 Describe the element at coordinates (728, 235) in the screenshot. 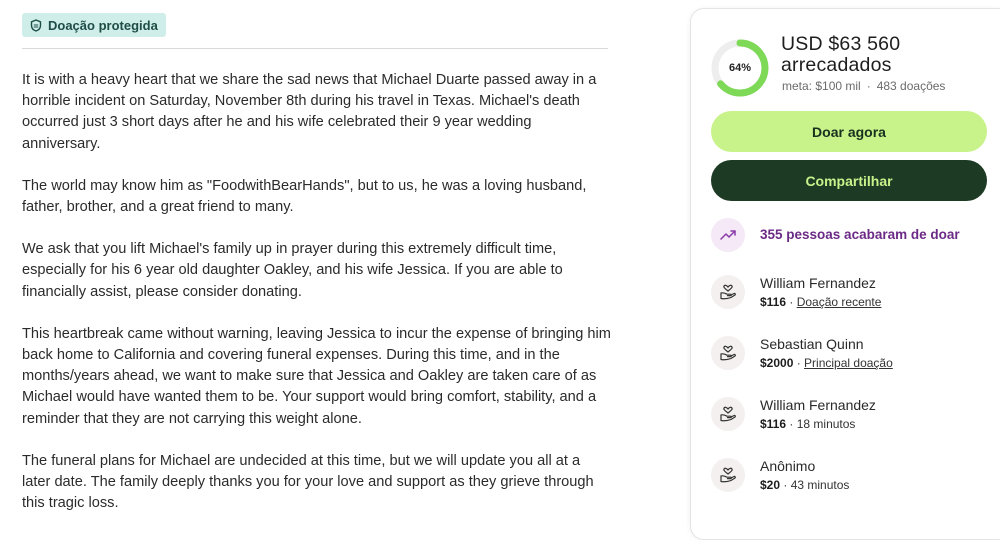

I see `trending-up-icon` at that location.